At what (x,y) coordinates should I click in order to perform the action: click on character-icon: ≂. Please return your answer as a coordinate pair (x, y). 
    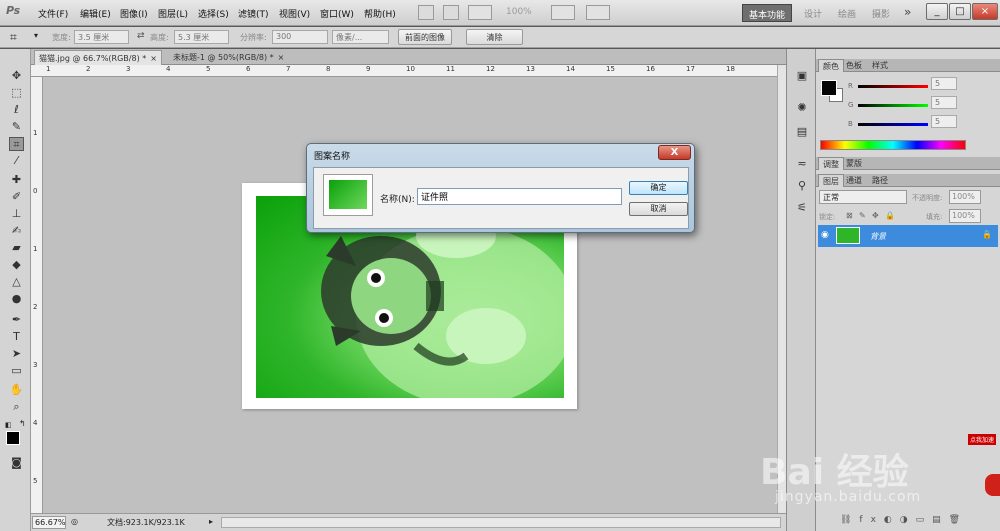
    Looking at the image, I should click on (802, 164).